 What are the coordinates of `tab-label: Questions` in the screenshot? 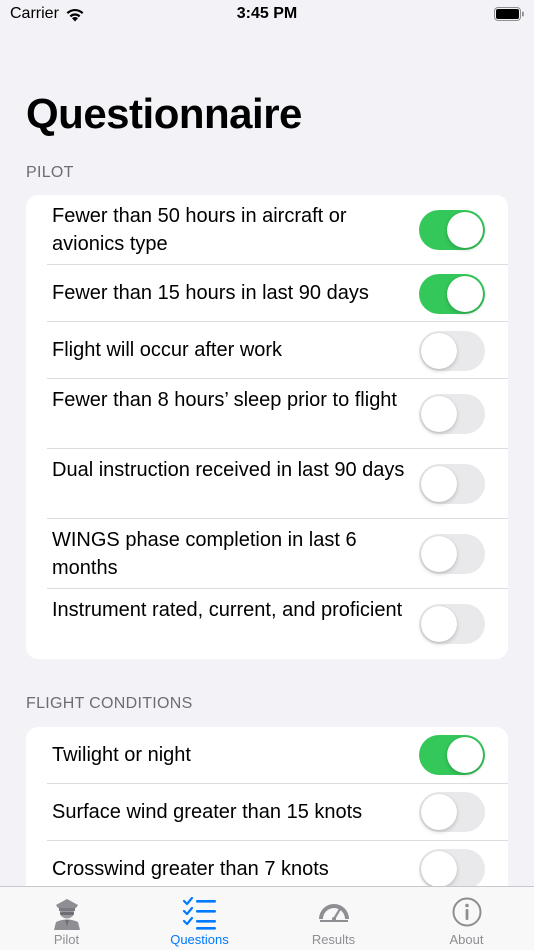 It's located at (199, 939).